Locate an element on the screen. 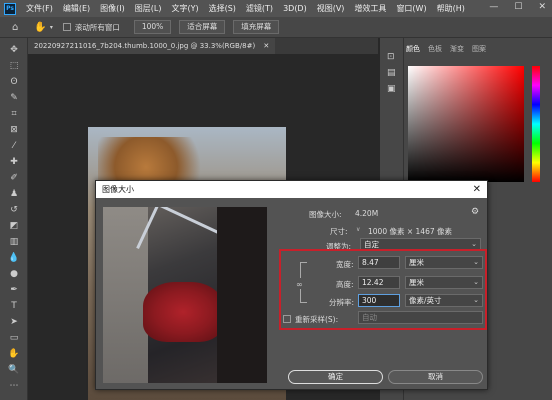  blur-tool-icon: 💧 is located at coordinates (14, 258).